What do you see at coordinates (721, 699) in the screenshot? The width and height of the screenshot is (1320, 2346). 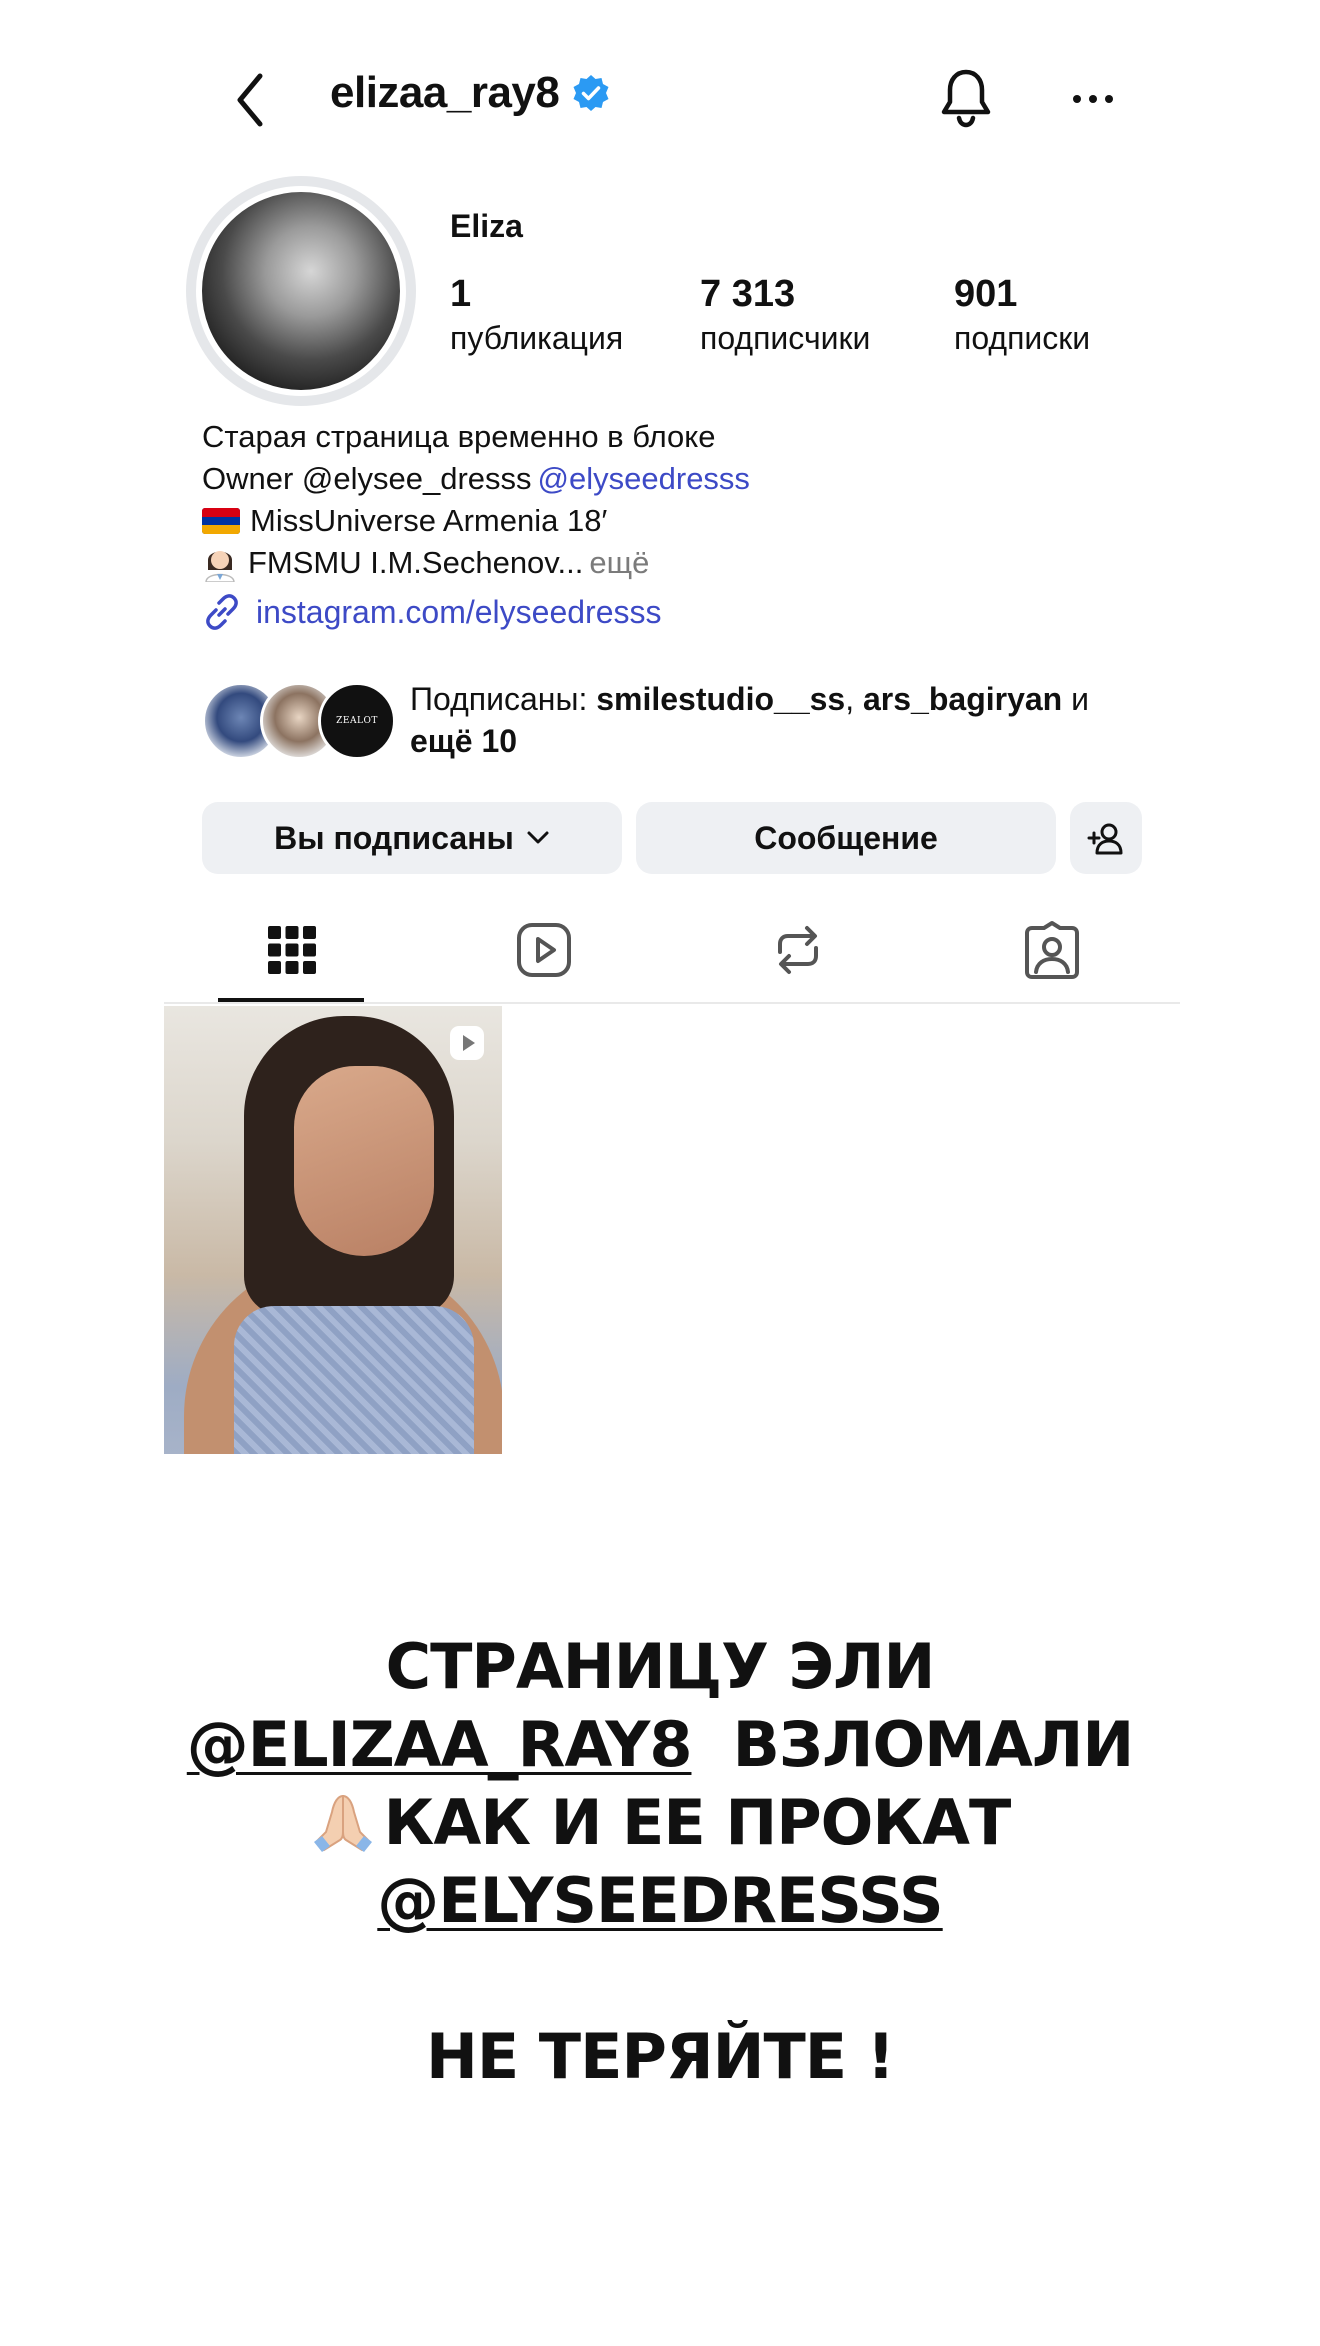 I see `mutual-user-1: smilestudio__ss` at bounding box center [721, 699].